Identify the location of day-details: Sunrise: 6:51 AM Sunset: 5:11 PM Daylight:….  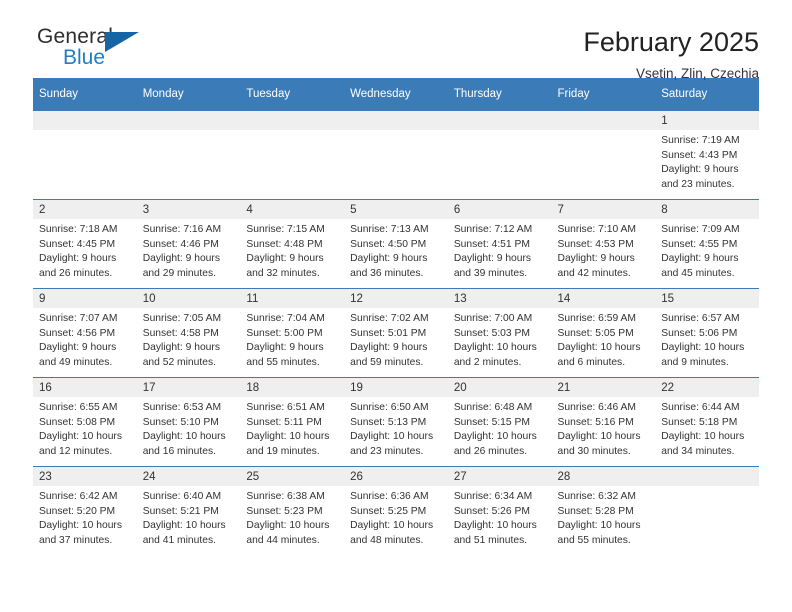
(292, 428).